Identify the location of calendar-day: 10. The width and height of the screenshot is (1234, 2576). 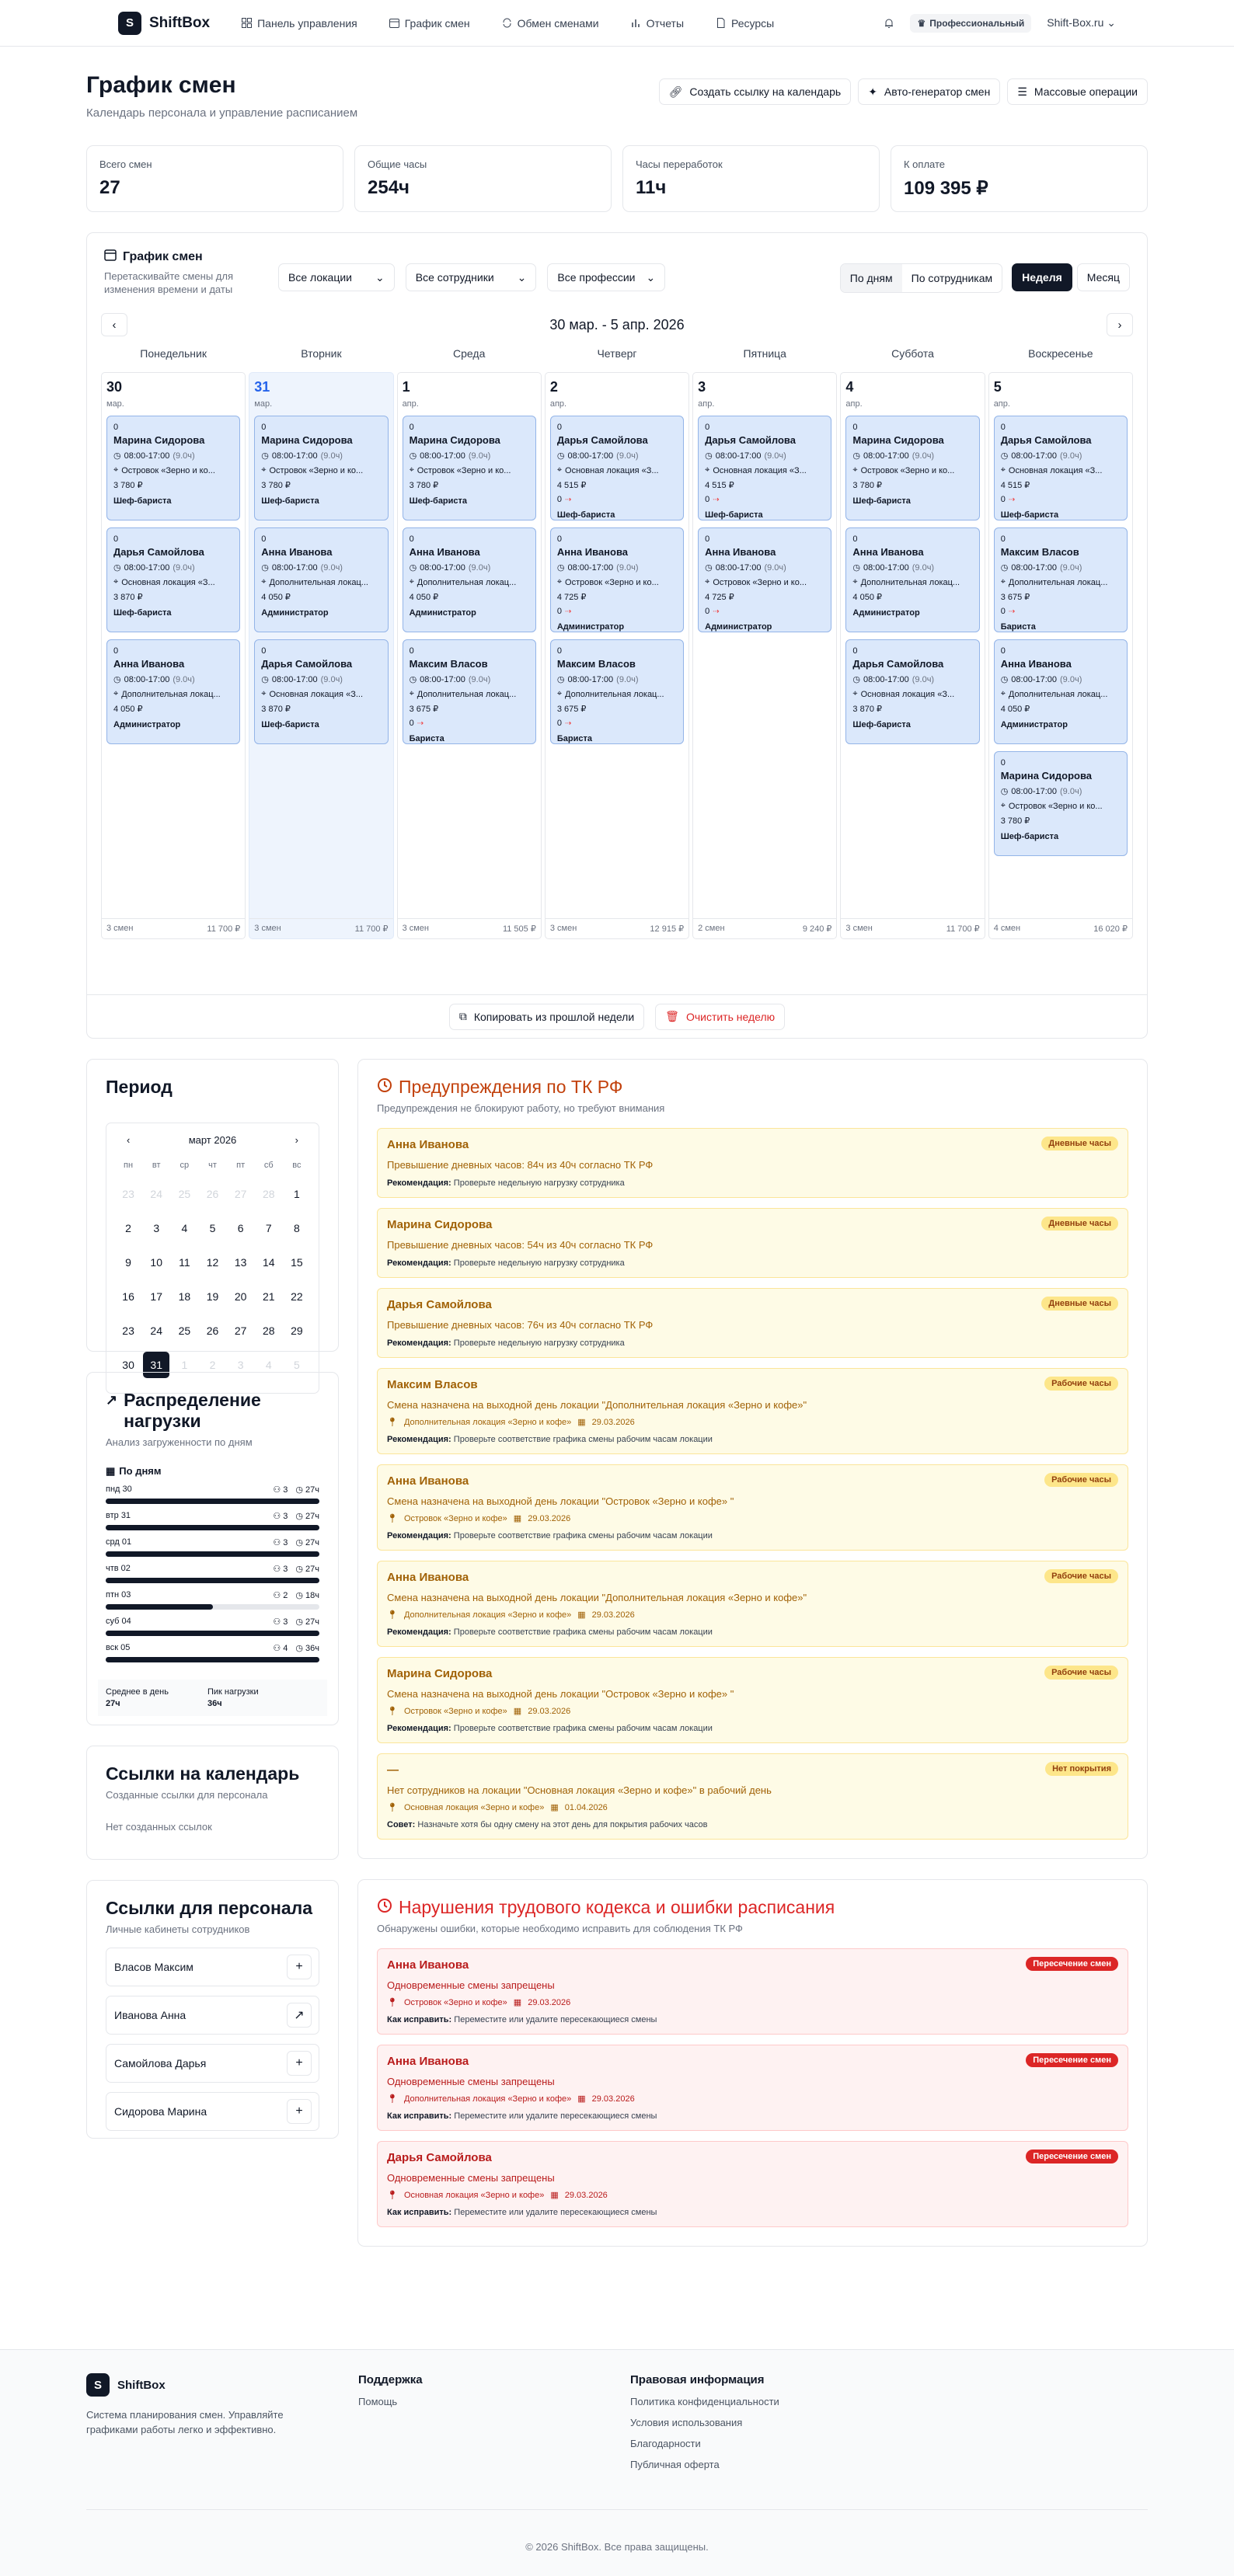
(156, 1262).